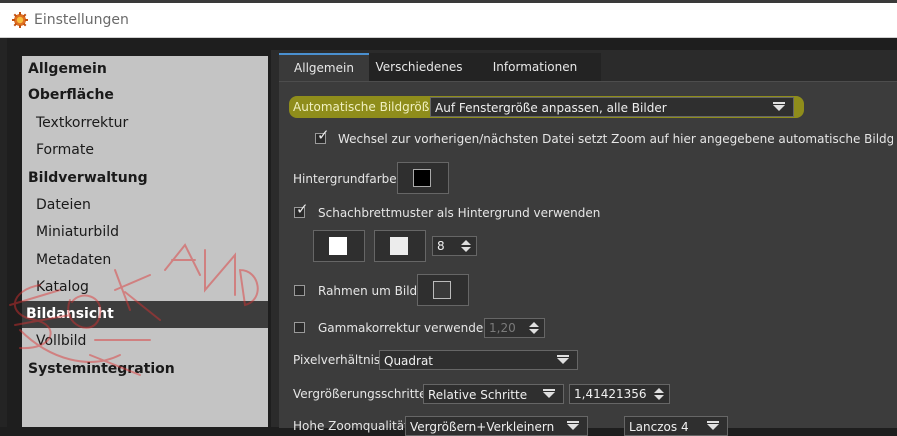 This screenshot has width=897, height=436. I want to click on tab-label: Verschiedenes, so click(419, 67).